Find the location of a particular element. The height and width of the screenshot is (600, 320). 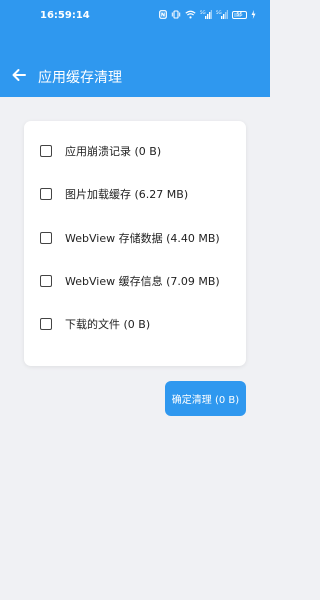

option-label: 应用崩溃记录 (0 B) is located at coordinates (113, 151).